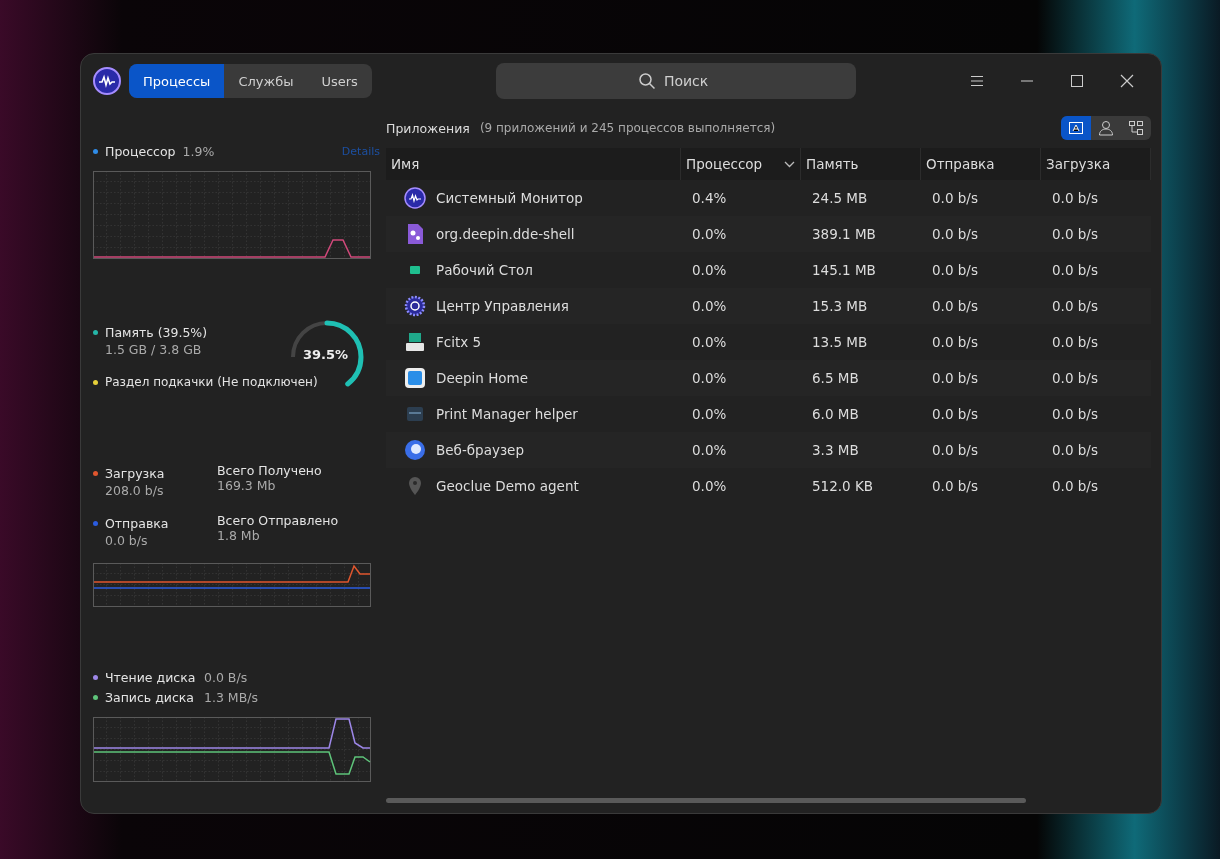  I want to click on memory-label: Память (39.5%), so click(156, 332).